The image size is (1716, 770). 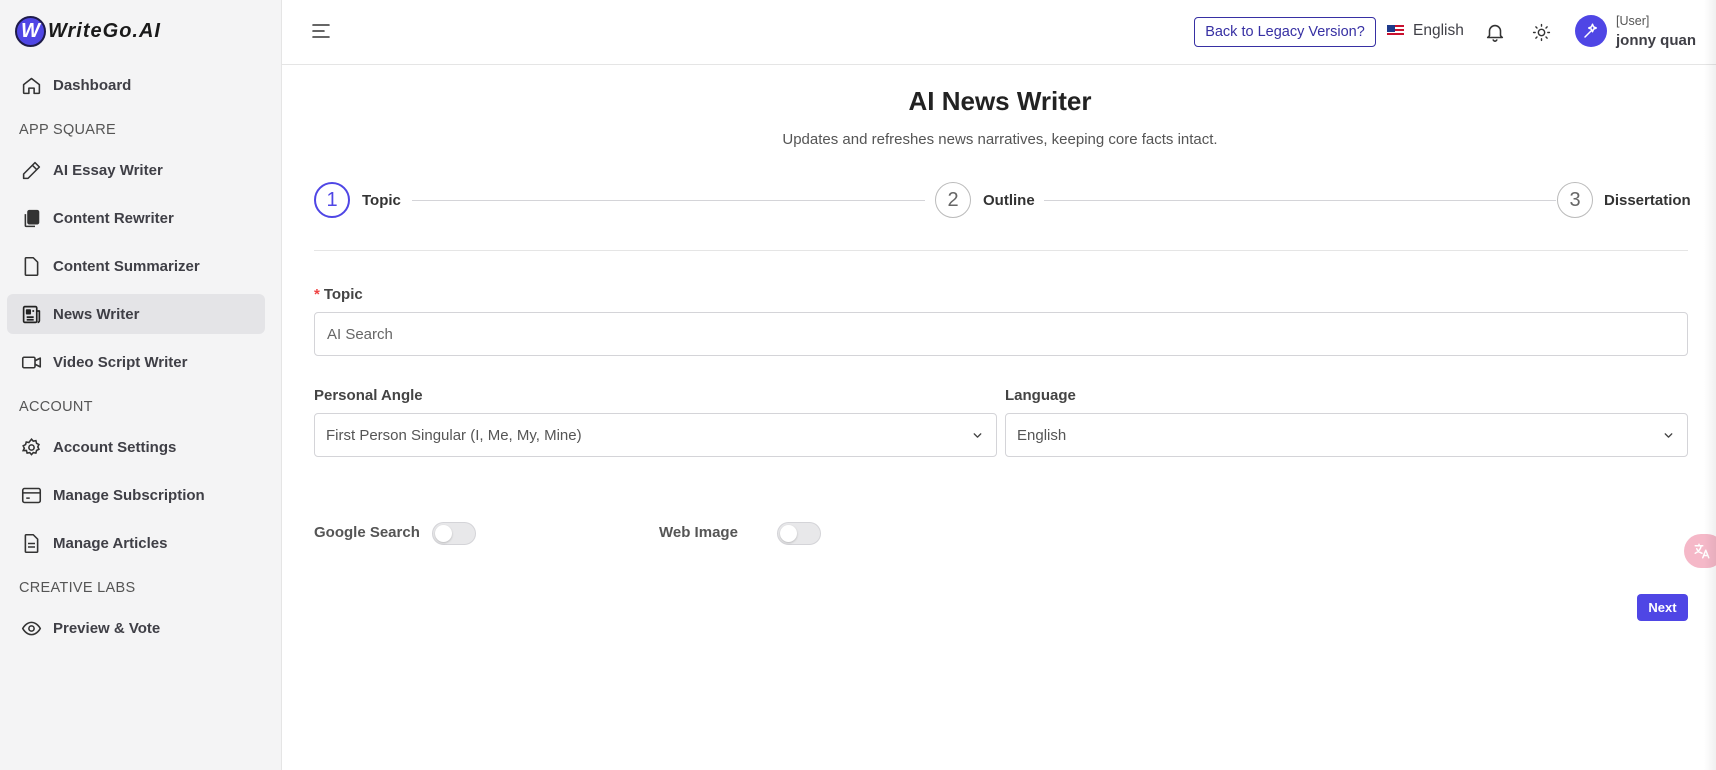 I want to click on personal-angle-label: Personal Angle, so click(x=368, y=395).